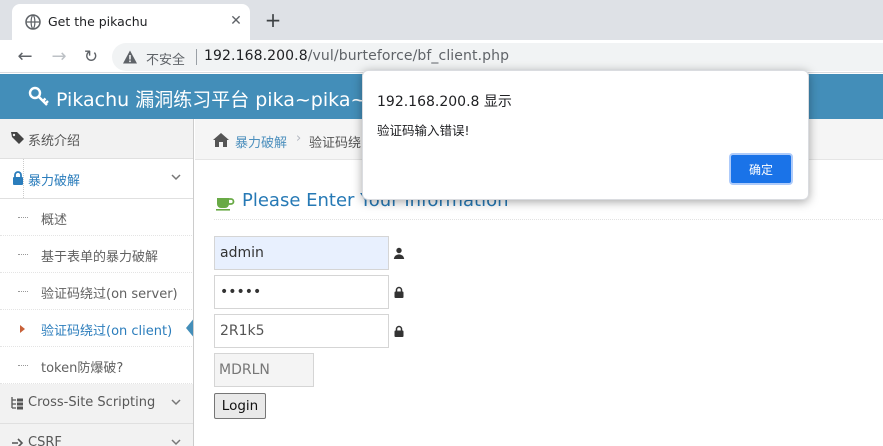 The width and height of the screenshot is (883, 446). What do you see at coordinates (261, 141) in the screenshot?
I see `breadcrumb-link: 暴力破解` at bounding box center [261, 141].